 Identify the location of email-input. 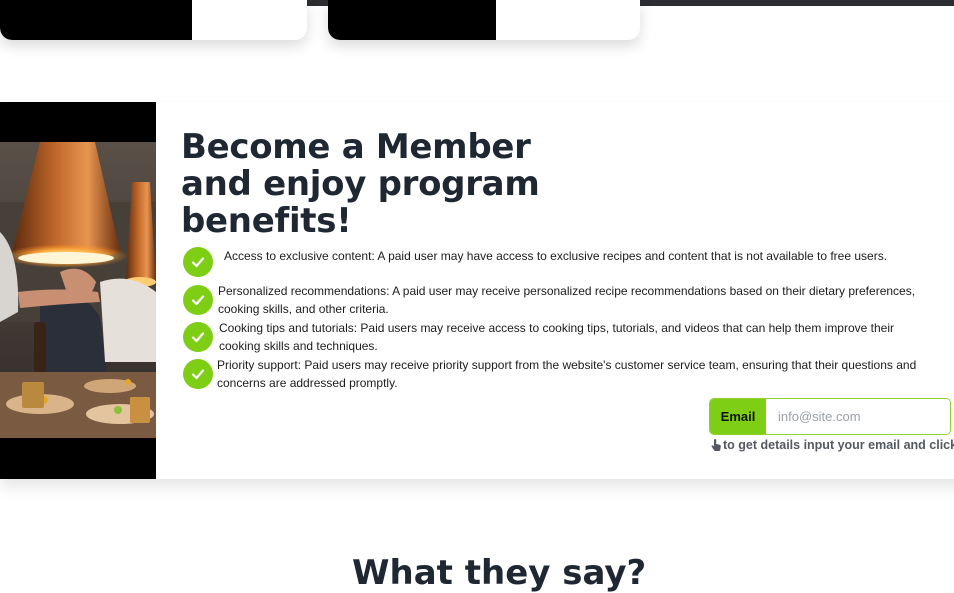
(858, 416).